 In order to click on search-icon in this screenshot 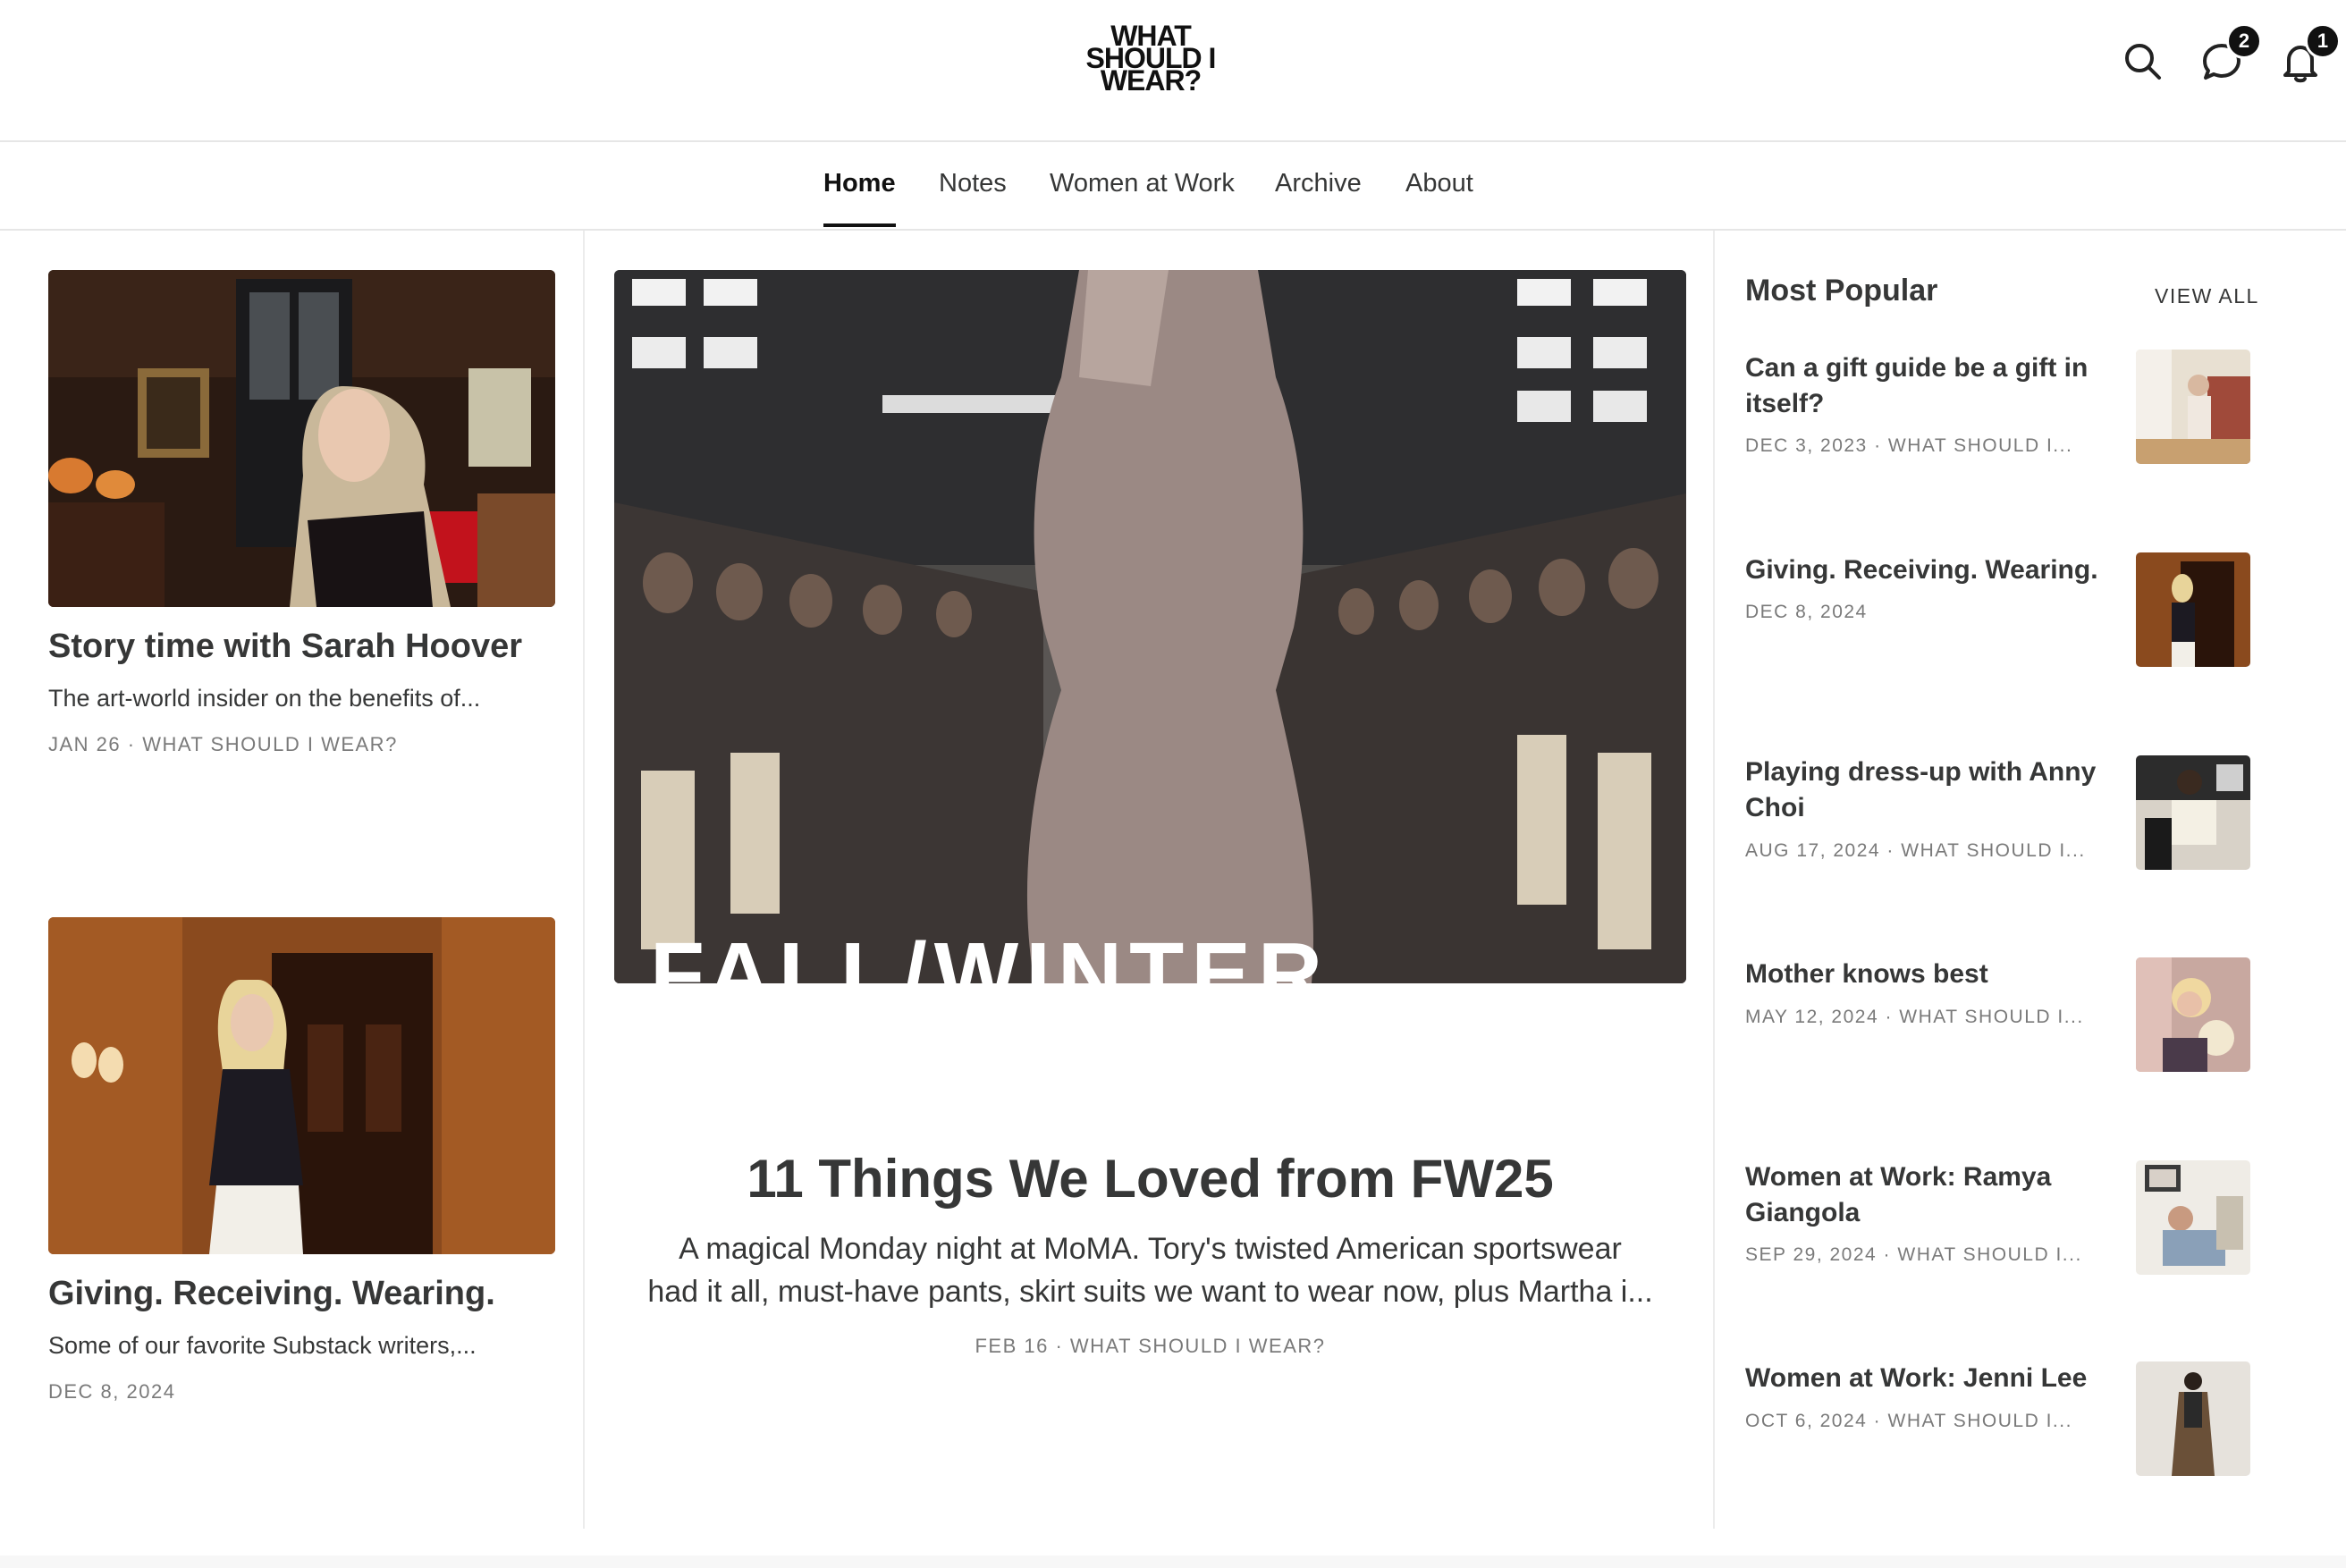, I will do `click(2143, 61)`.